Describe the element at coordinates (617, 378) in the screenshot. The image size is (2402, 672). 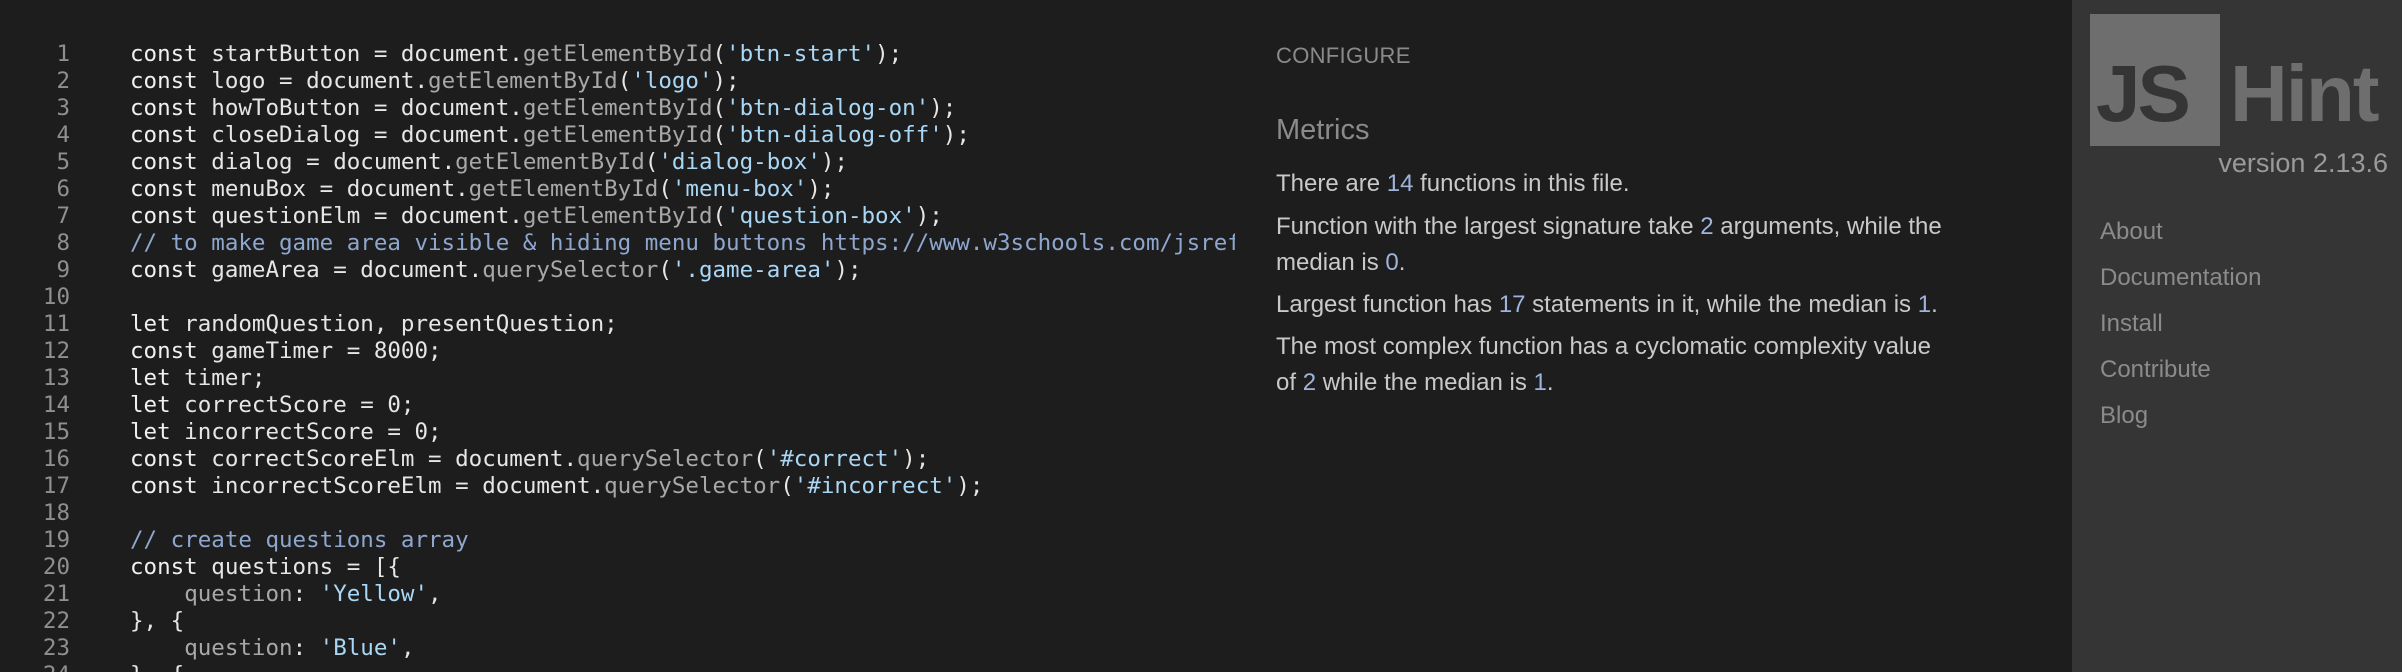
I see `code-line: 13 let timer;` at that location.